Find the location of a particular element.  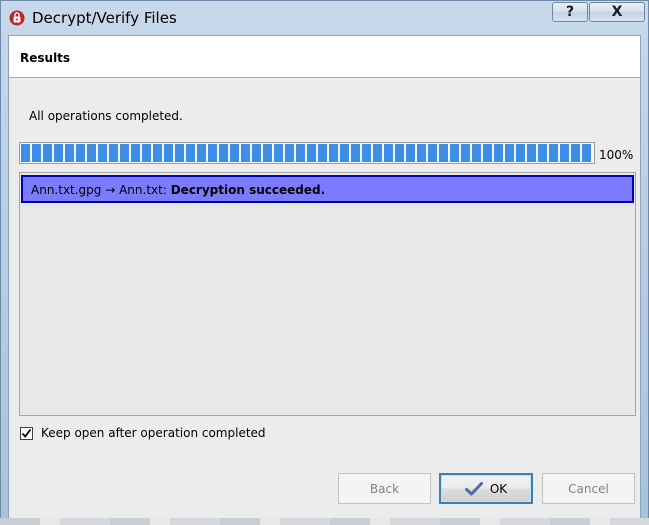

status-text: All operations completed. is located at coordinates (106, 116).